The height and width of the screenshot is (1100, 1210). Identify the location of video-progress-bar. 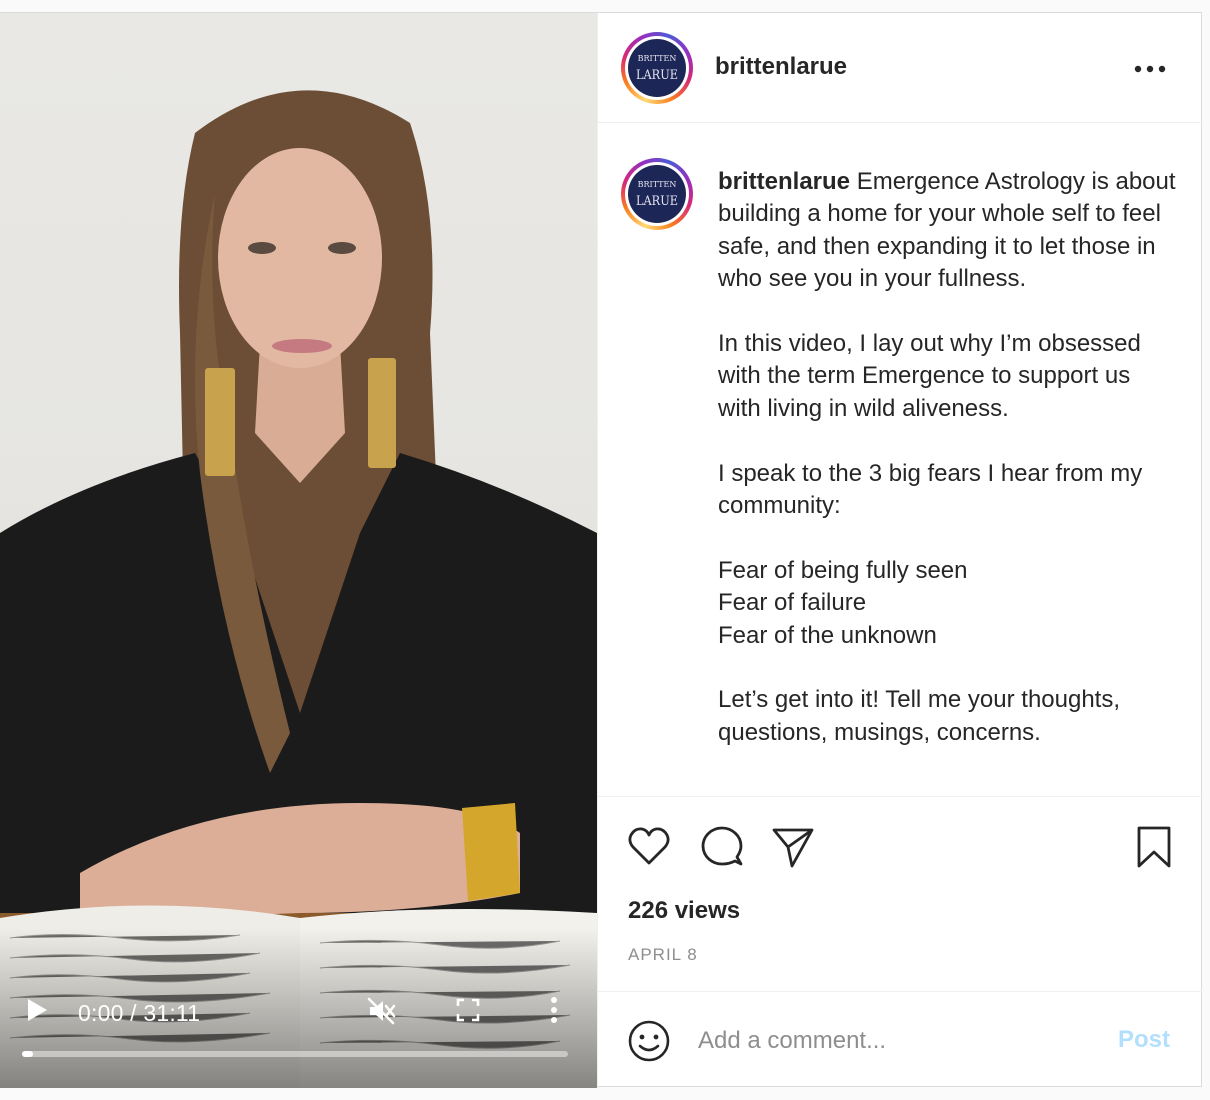
(295, 1054).